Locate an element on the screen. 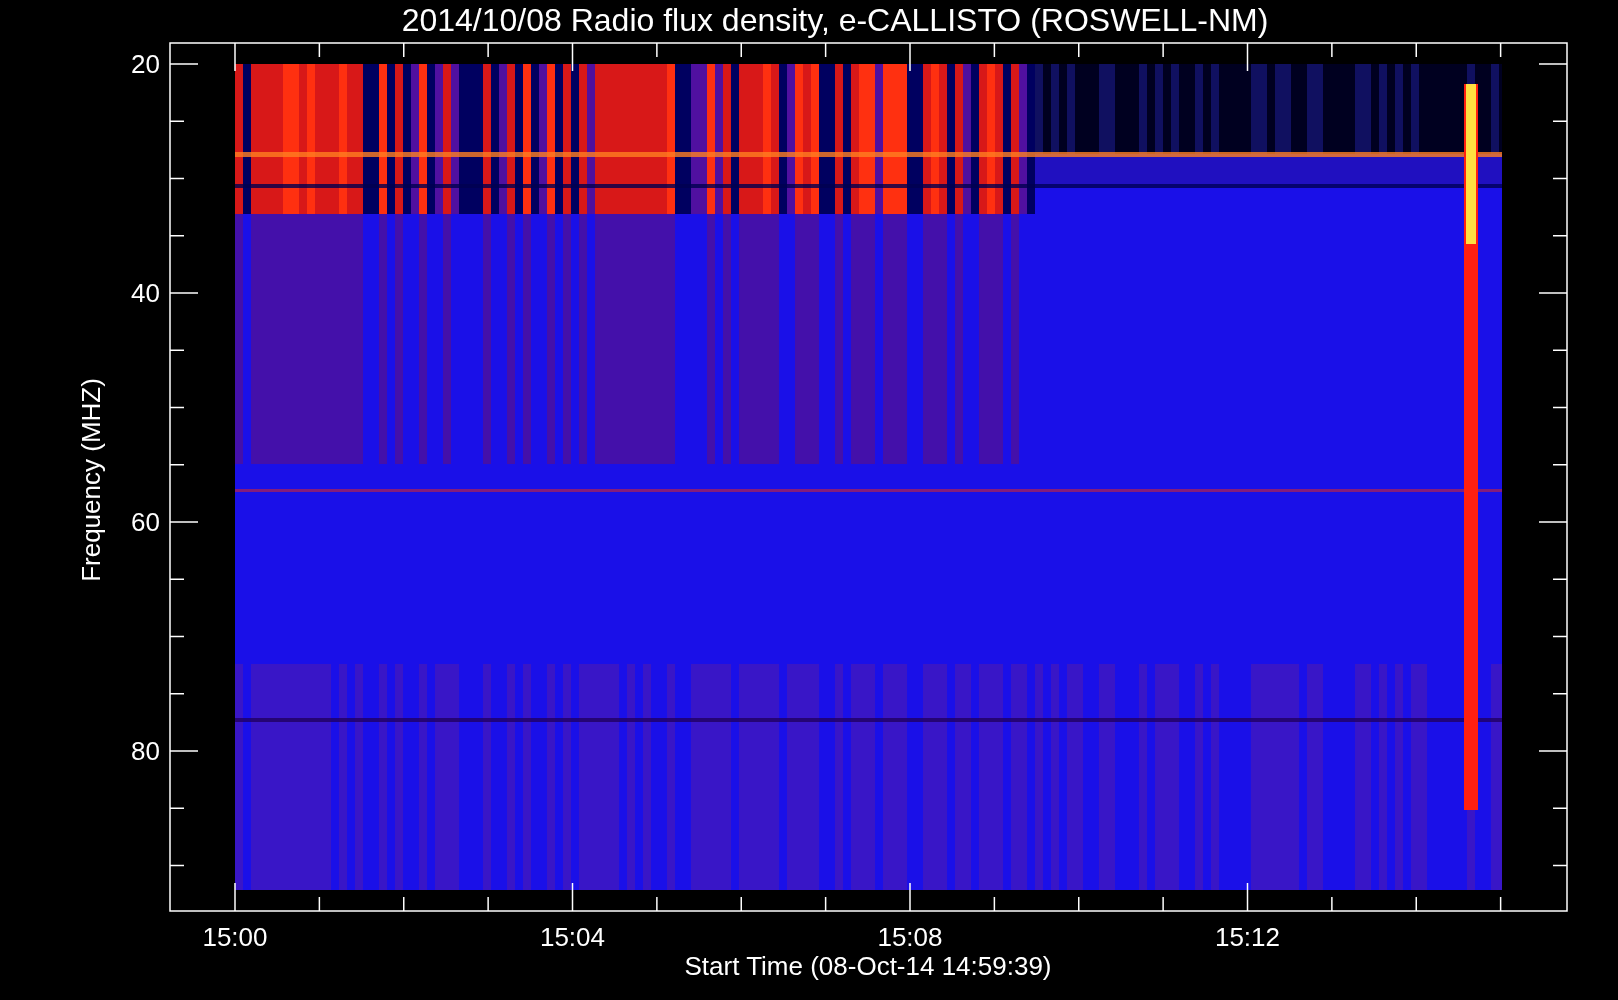 Image resolution: width=1618 pixels, height=1000 pixels. y-tick-label: 20 is located at coordinates (145, 64).